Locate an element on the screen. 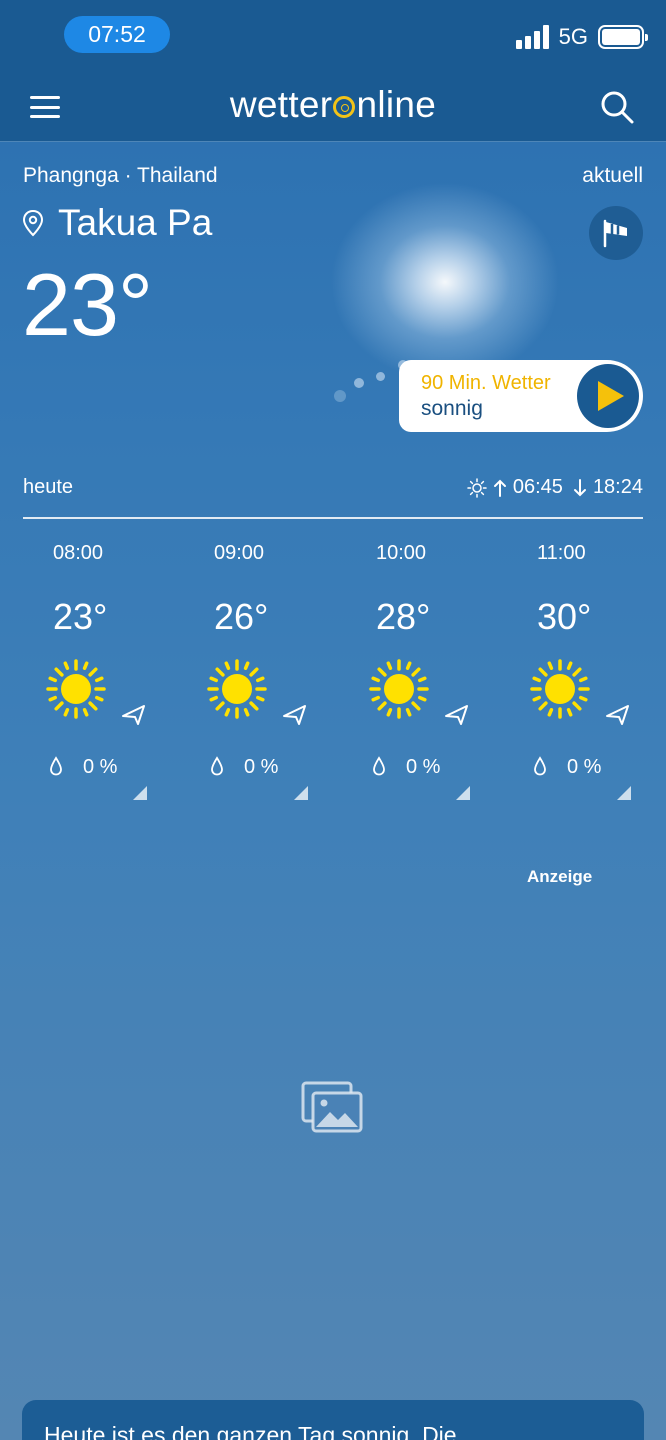  hour-time: 10:00 is located at coordinates (401, 553).